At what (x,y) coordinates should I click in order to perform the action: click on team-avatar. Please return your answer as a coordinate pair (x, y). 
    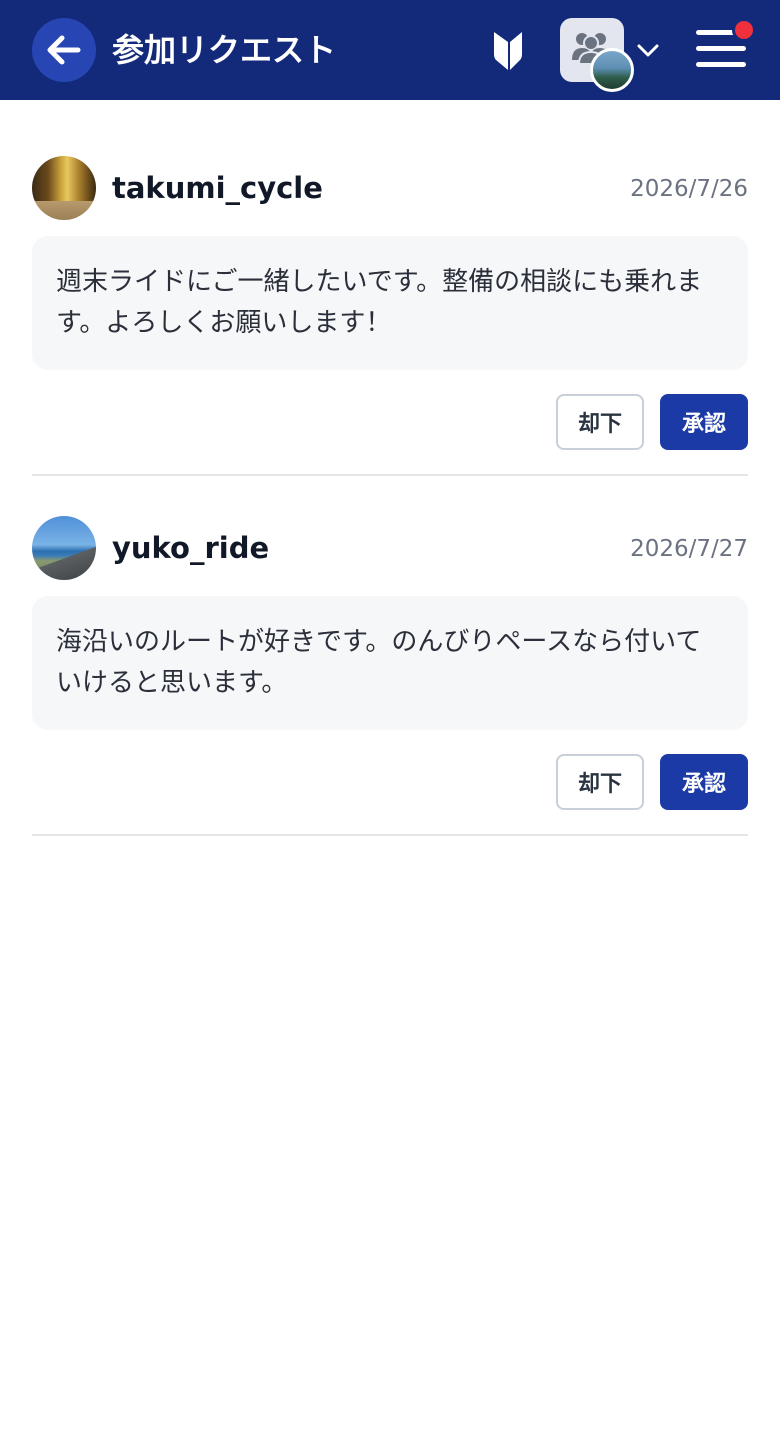
    Looking at the image, I should click on (612, 70).